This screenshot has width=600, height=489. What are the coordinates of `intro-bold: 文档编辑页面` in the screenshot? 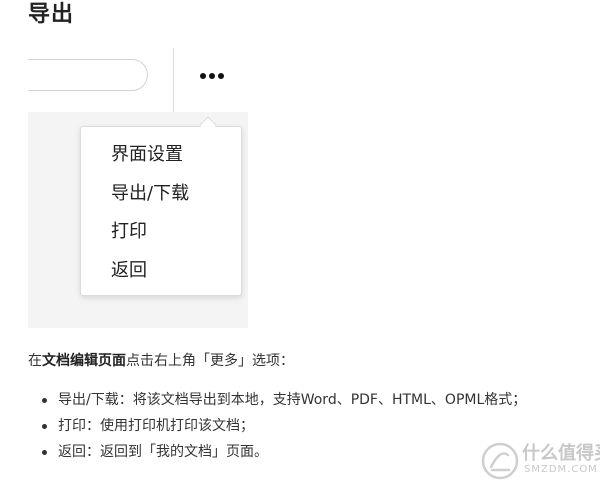 It's located at (84, 361).